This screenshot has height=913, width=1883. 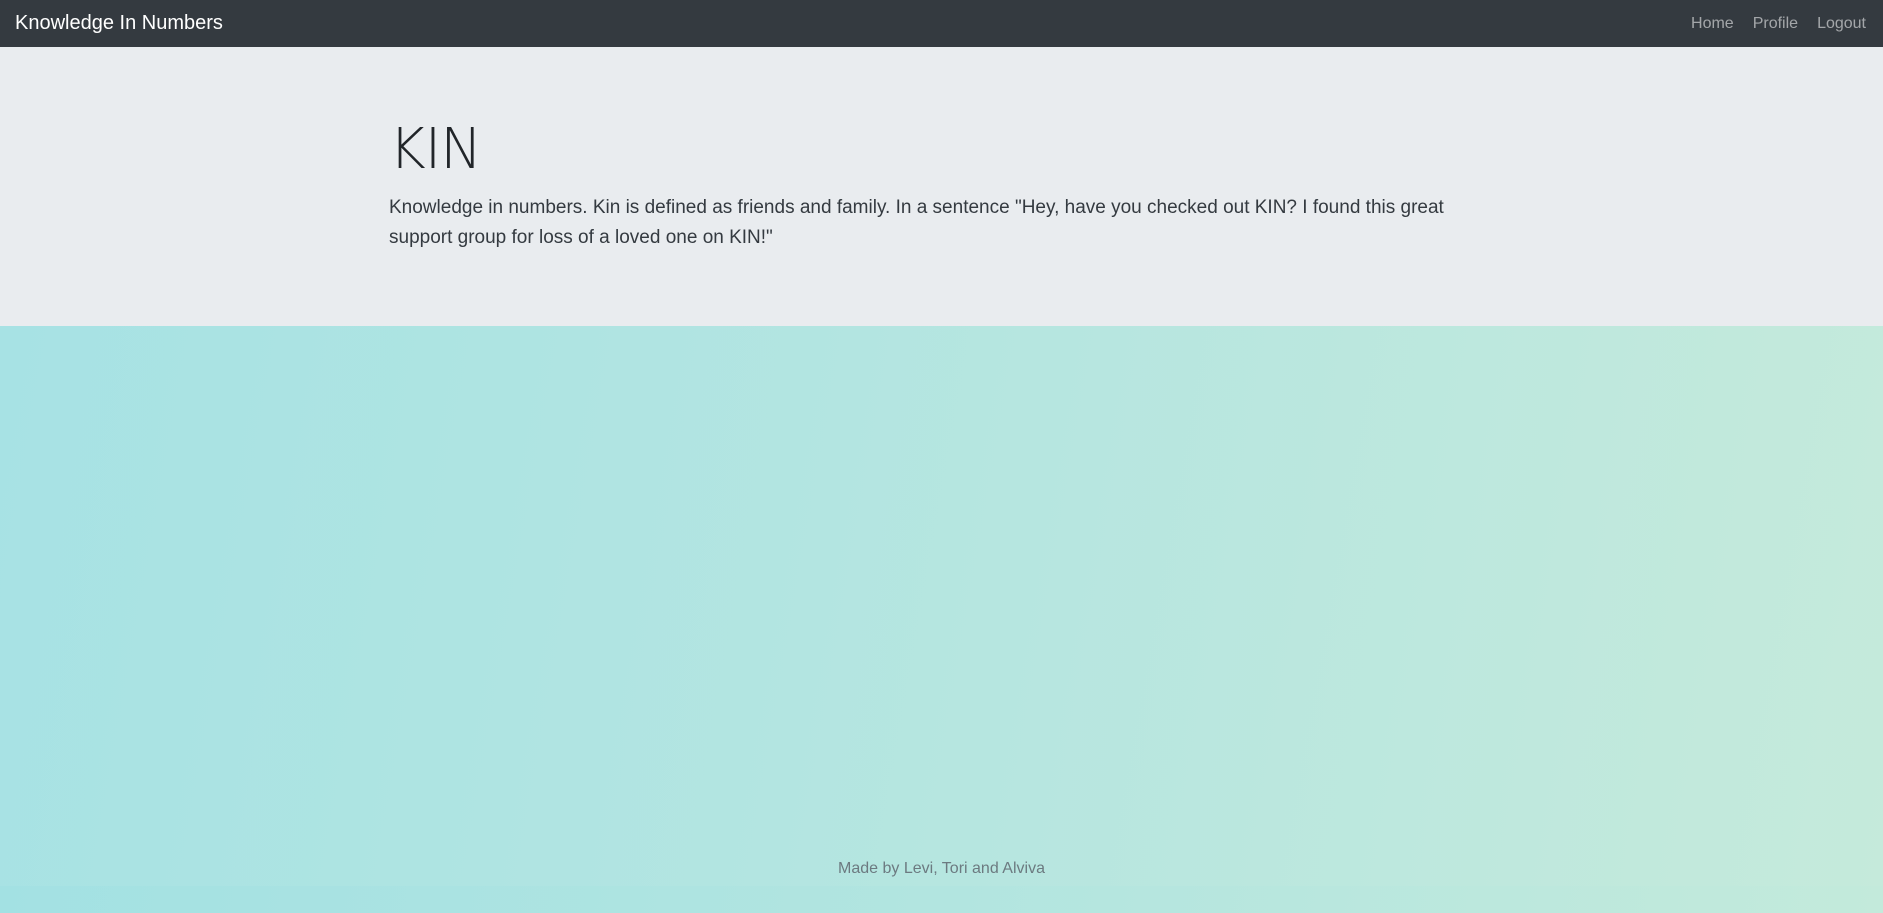 I want to click on footer-credits: Made by Levi, Tori and Alviva, so click(x=941, y=868).